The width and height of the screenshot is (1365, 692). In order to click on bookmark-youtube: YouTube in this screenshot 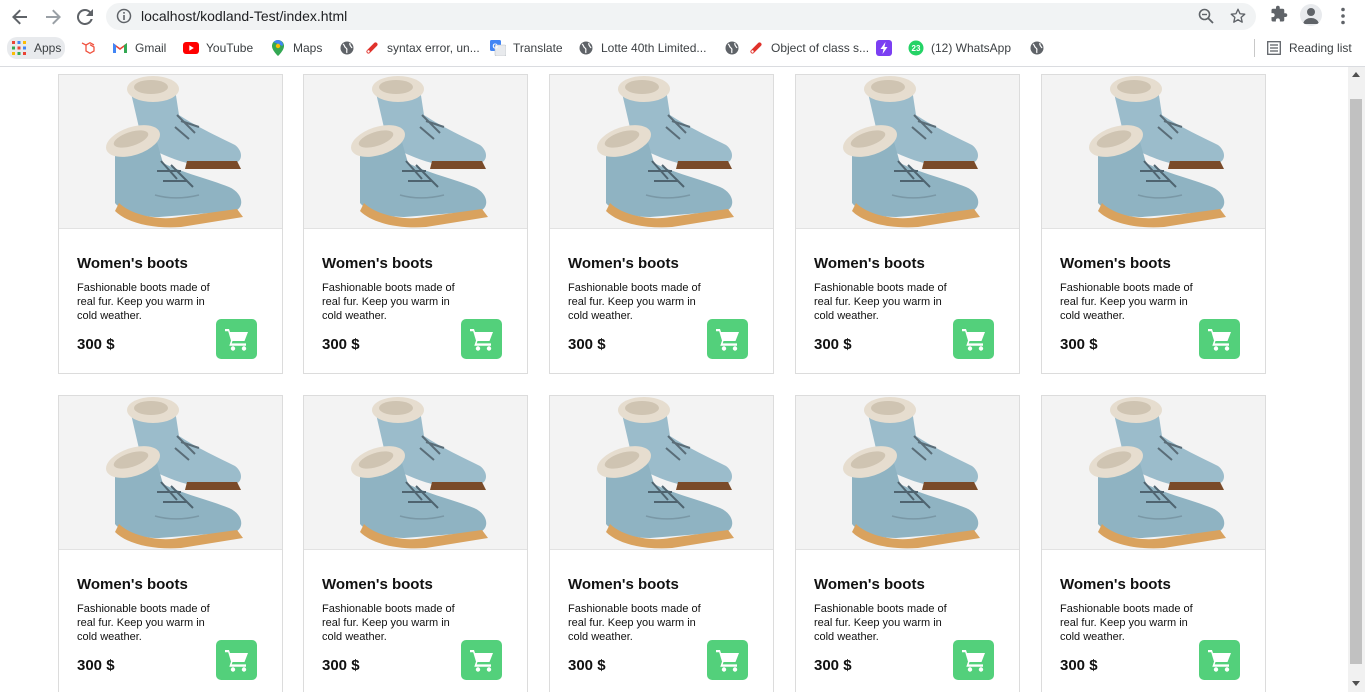, I will do `click(218, 48)`.